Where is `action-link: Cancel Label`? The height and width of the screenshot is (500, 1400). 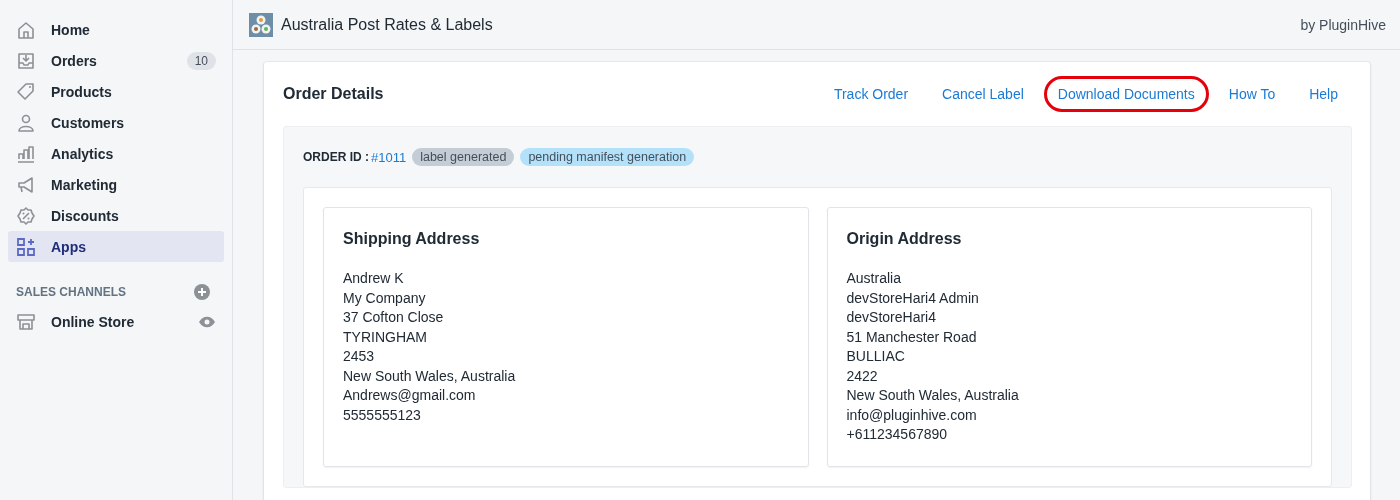 action-link: Cancel Label is located at coordinates (983, 94).